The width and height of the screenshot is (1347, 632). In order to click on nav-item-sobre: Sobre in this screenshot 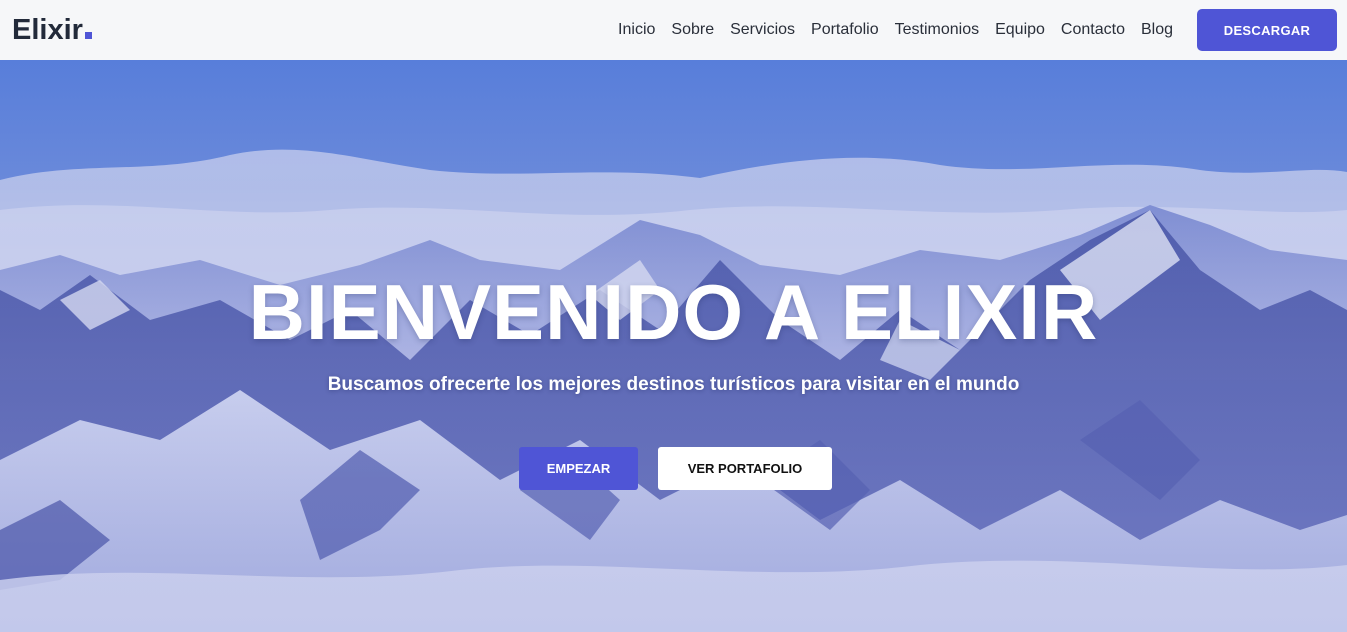, I will do `click(692, 30)`.